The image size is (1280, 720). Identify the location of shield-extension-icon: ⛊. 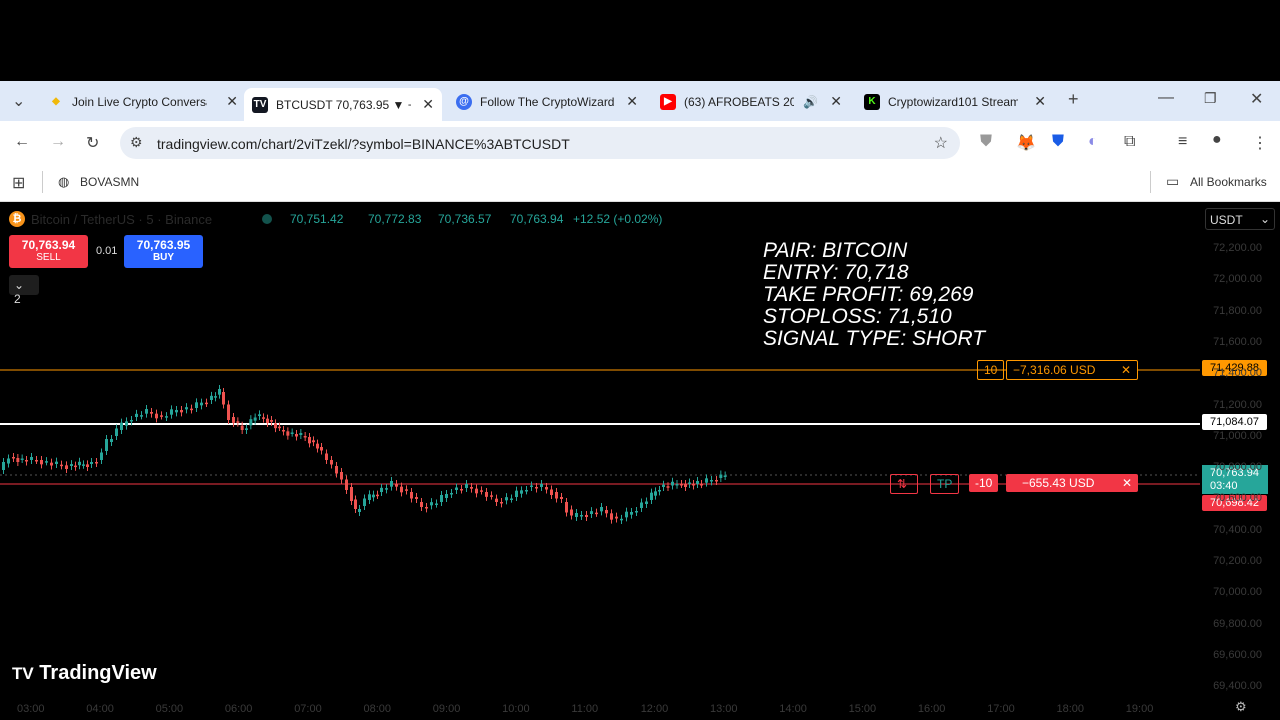
(986, 142).